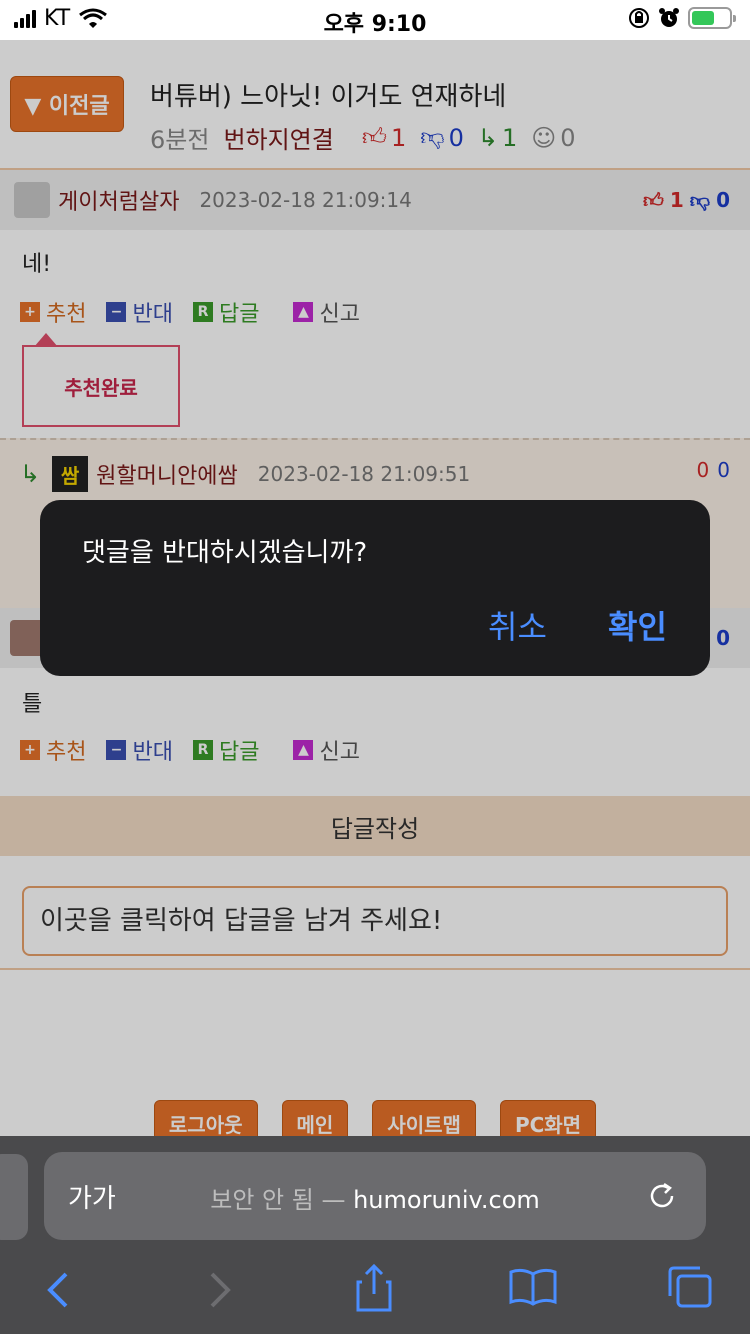  I want to click on orientation-lock-icon, so click(639, 18).